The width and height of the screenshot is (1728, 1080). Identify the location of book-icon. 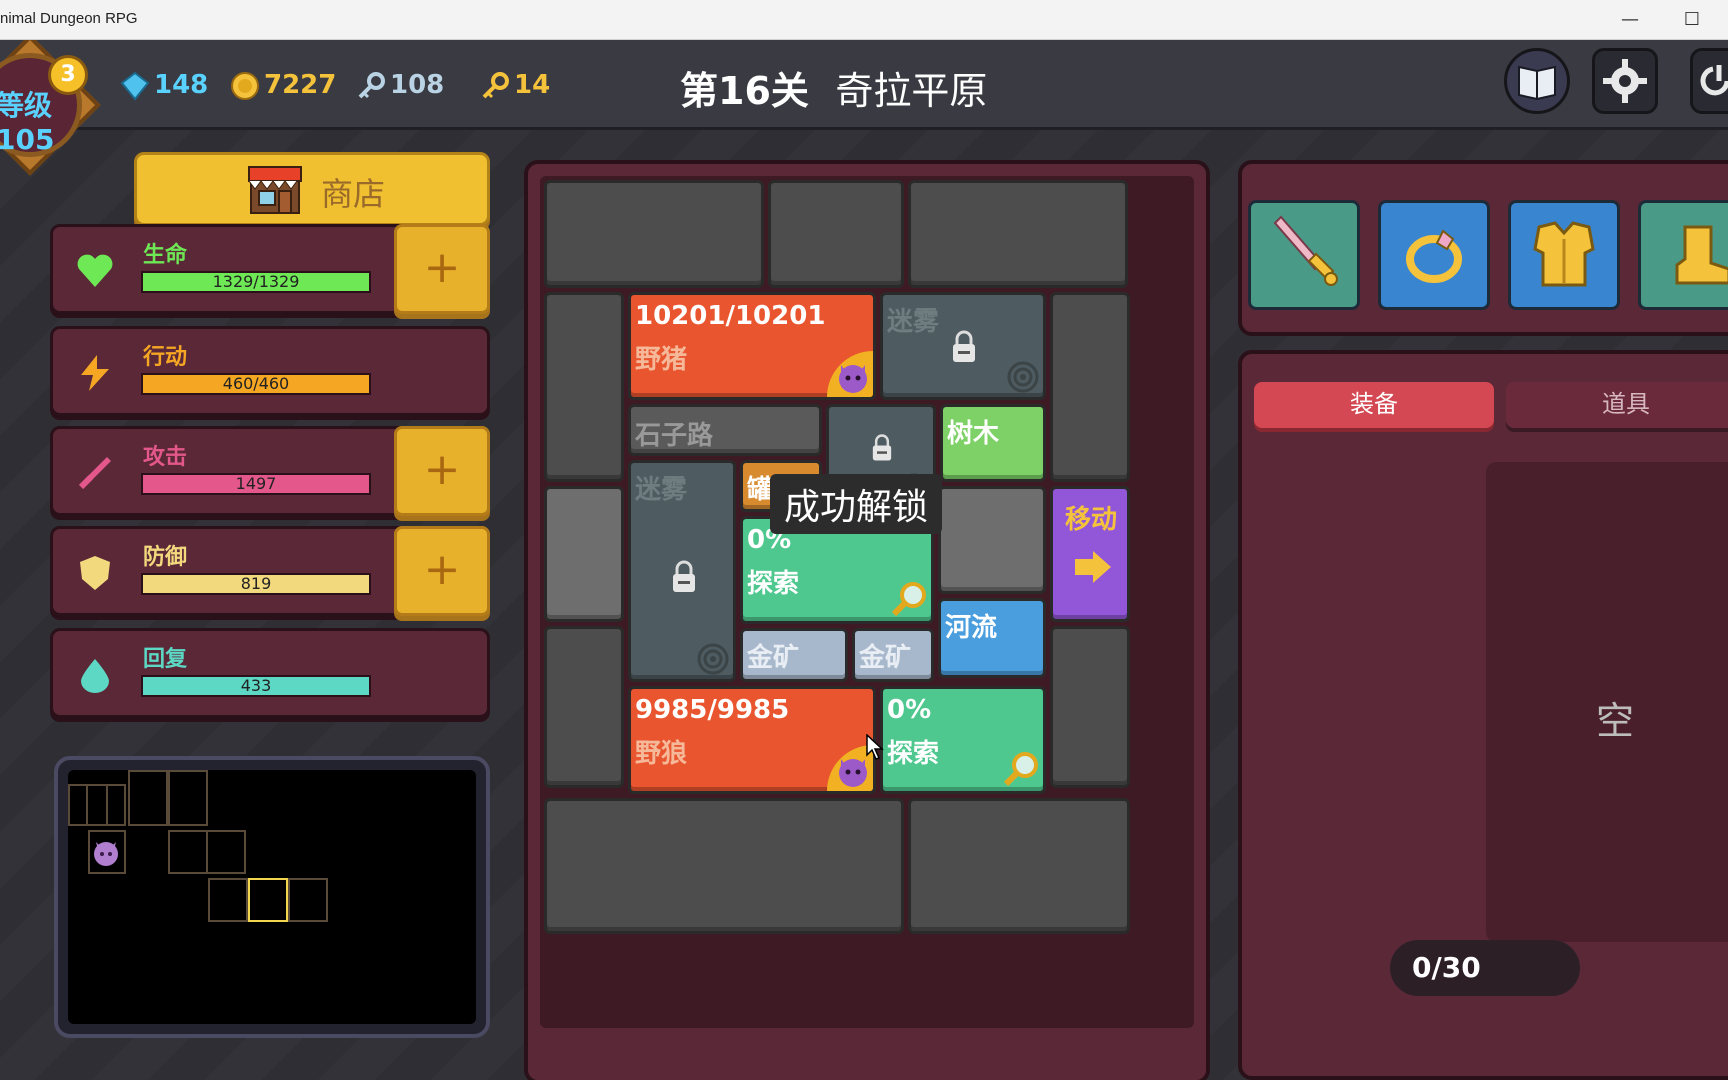
(1537, 83).